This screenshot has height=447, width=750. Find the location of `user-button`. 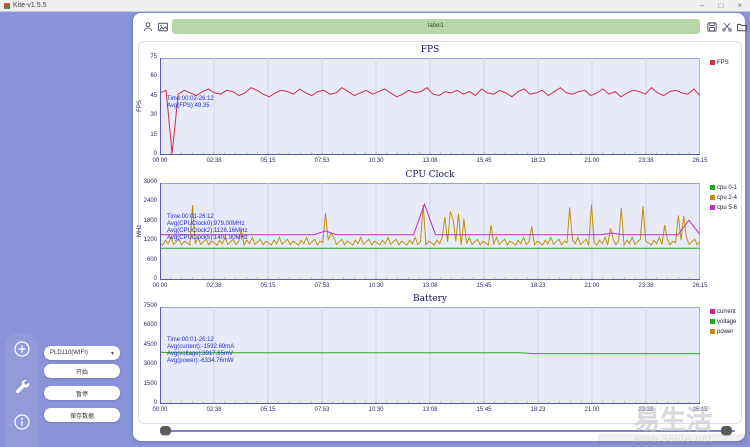

user-button is located at coordinates (148, 26).